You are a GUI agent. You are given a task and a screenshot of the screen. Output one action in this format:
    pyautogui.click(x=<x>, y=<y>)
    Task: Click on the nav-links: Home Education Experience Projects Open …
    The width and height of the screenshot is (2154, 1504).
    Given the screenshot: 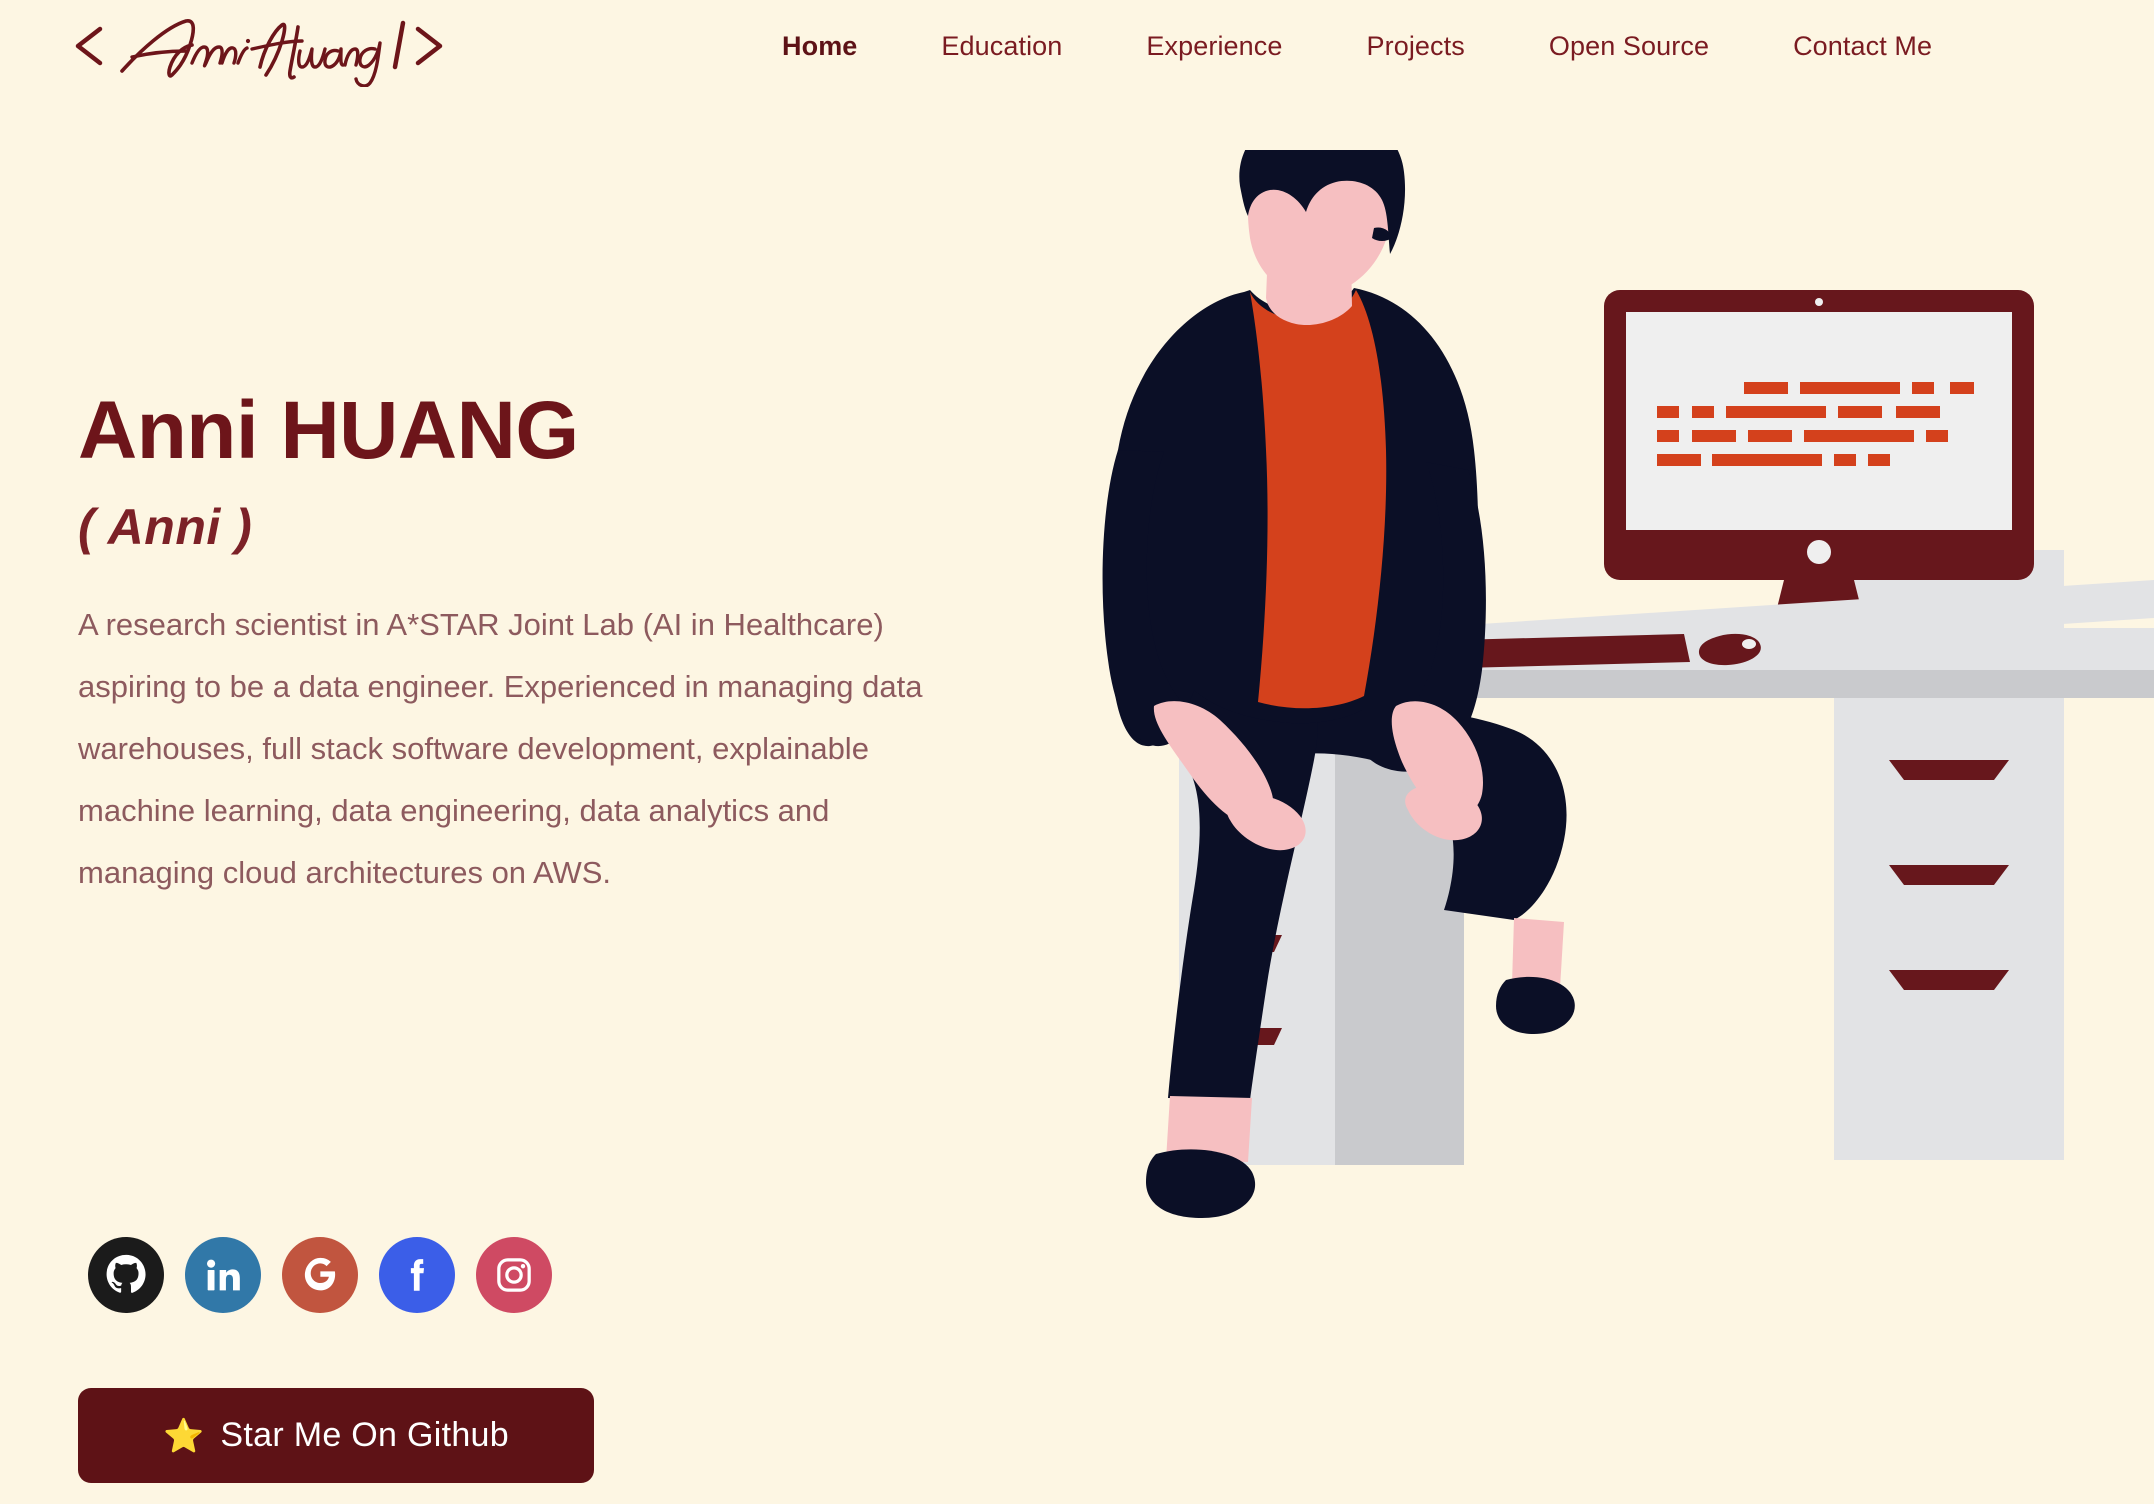 What is the action you would take?
    pyautogui.click(x=1357, y=46)
    